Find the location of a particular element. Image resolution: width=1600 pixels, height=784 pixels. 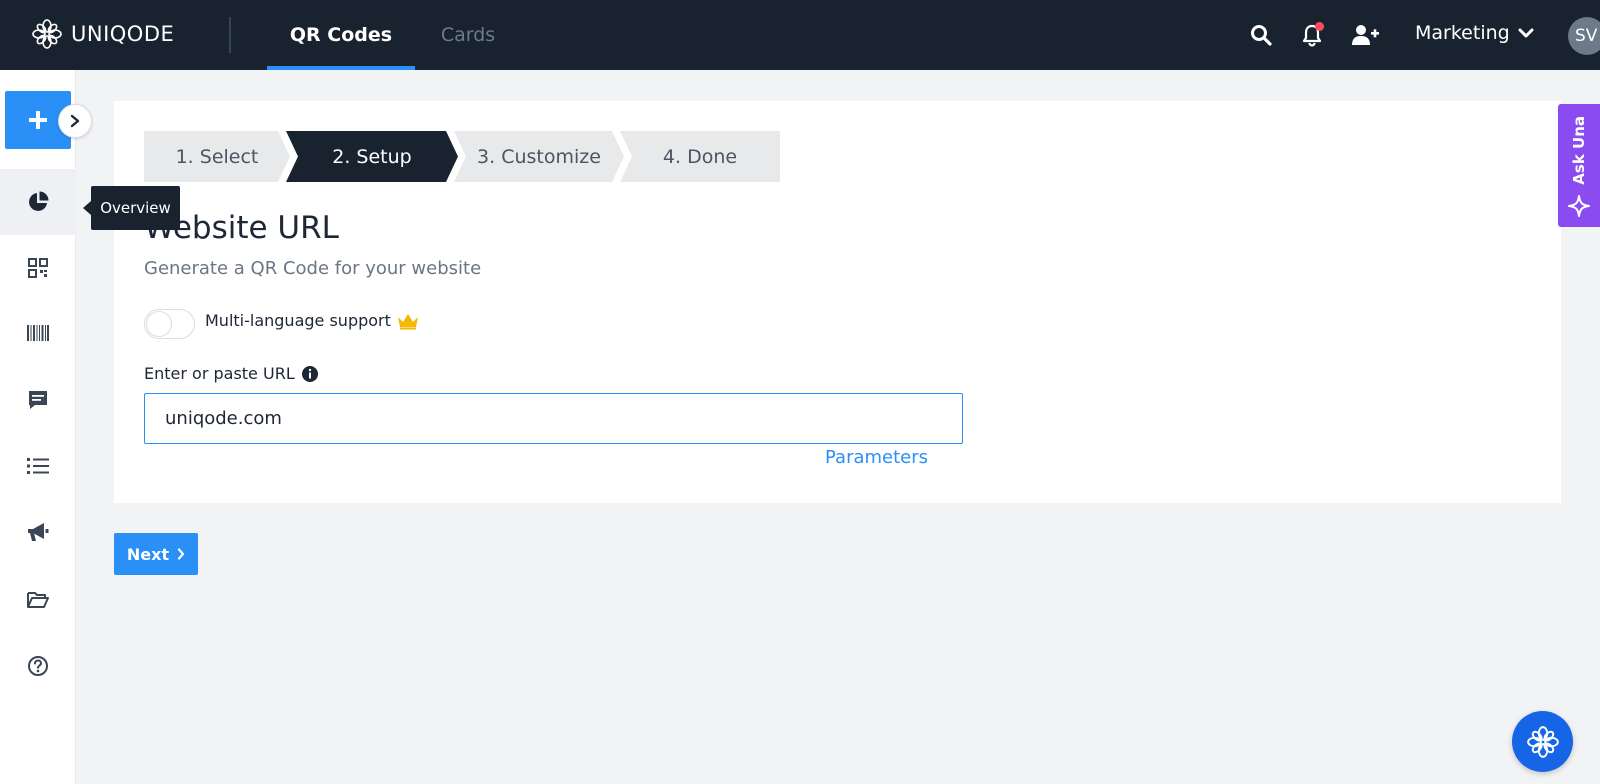

sidebar-item-campaigns is located at coordinates (38, 532).